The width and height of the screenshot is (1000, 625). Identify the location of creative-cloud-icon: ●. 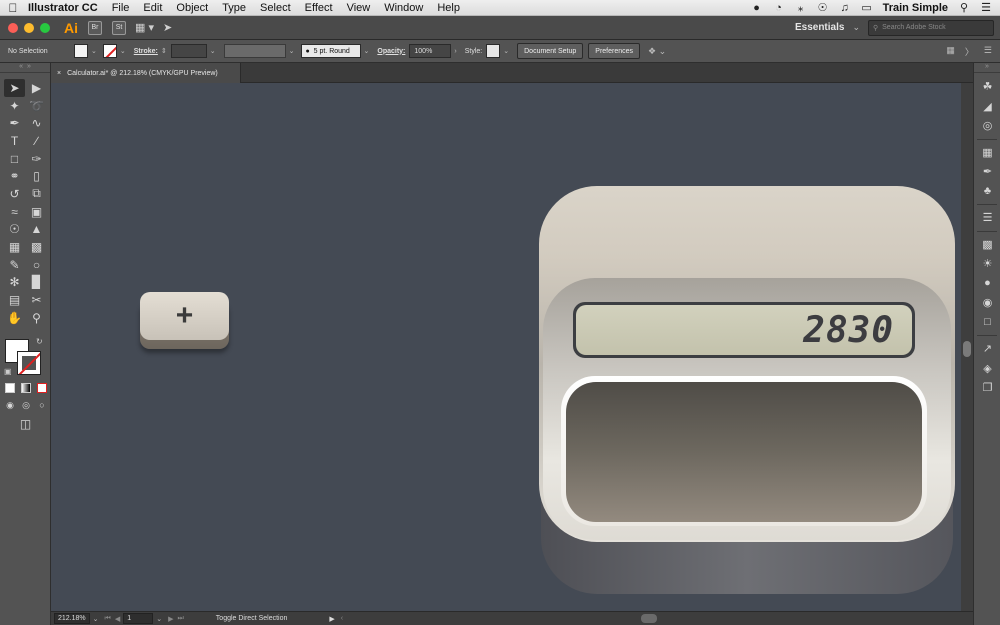
(757, 8).